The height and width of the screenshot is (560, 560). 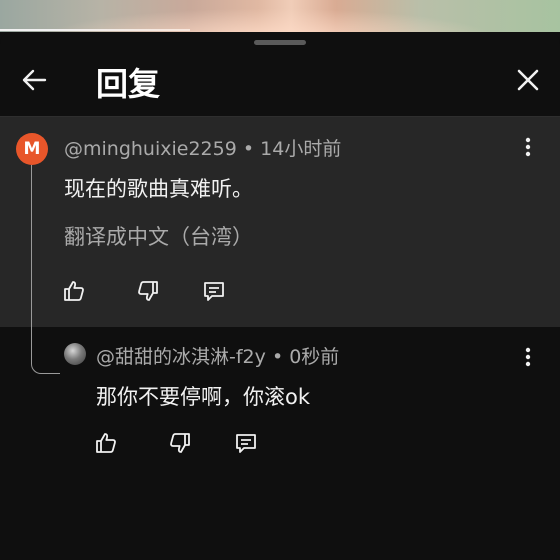 I want to click on back-button, so click(x=34, y=82).